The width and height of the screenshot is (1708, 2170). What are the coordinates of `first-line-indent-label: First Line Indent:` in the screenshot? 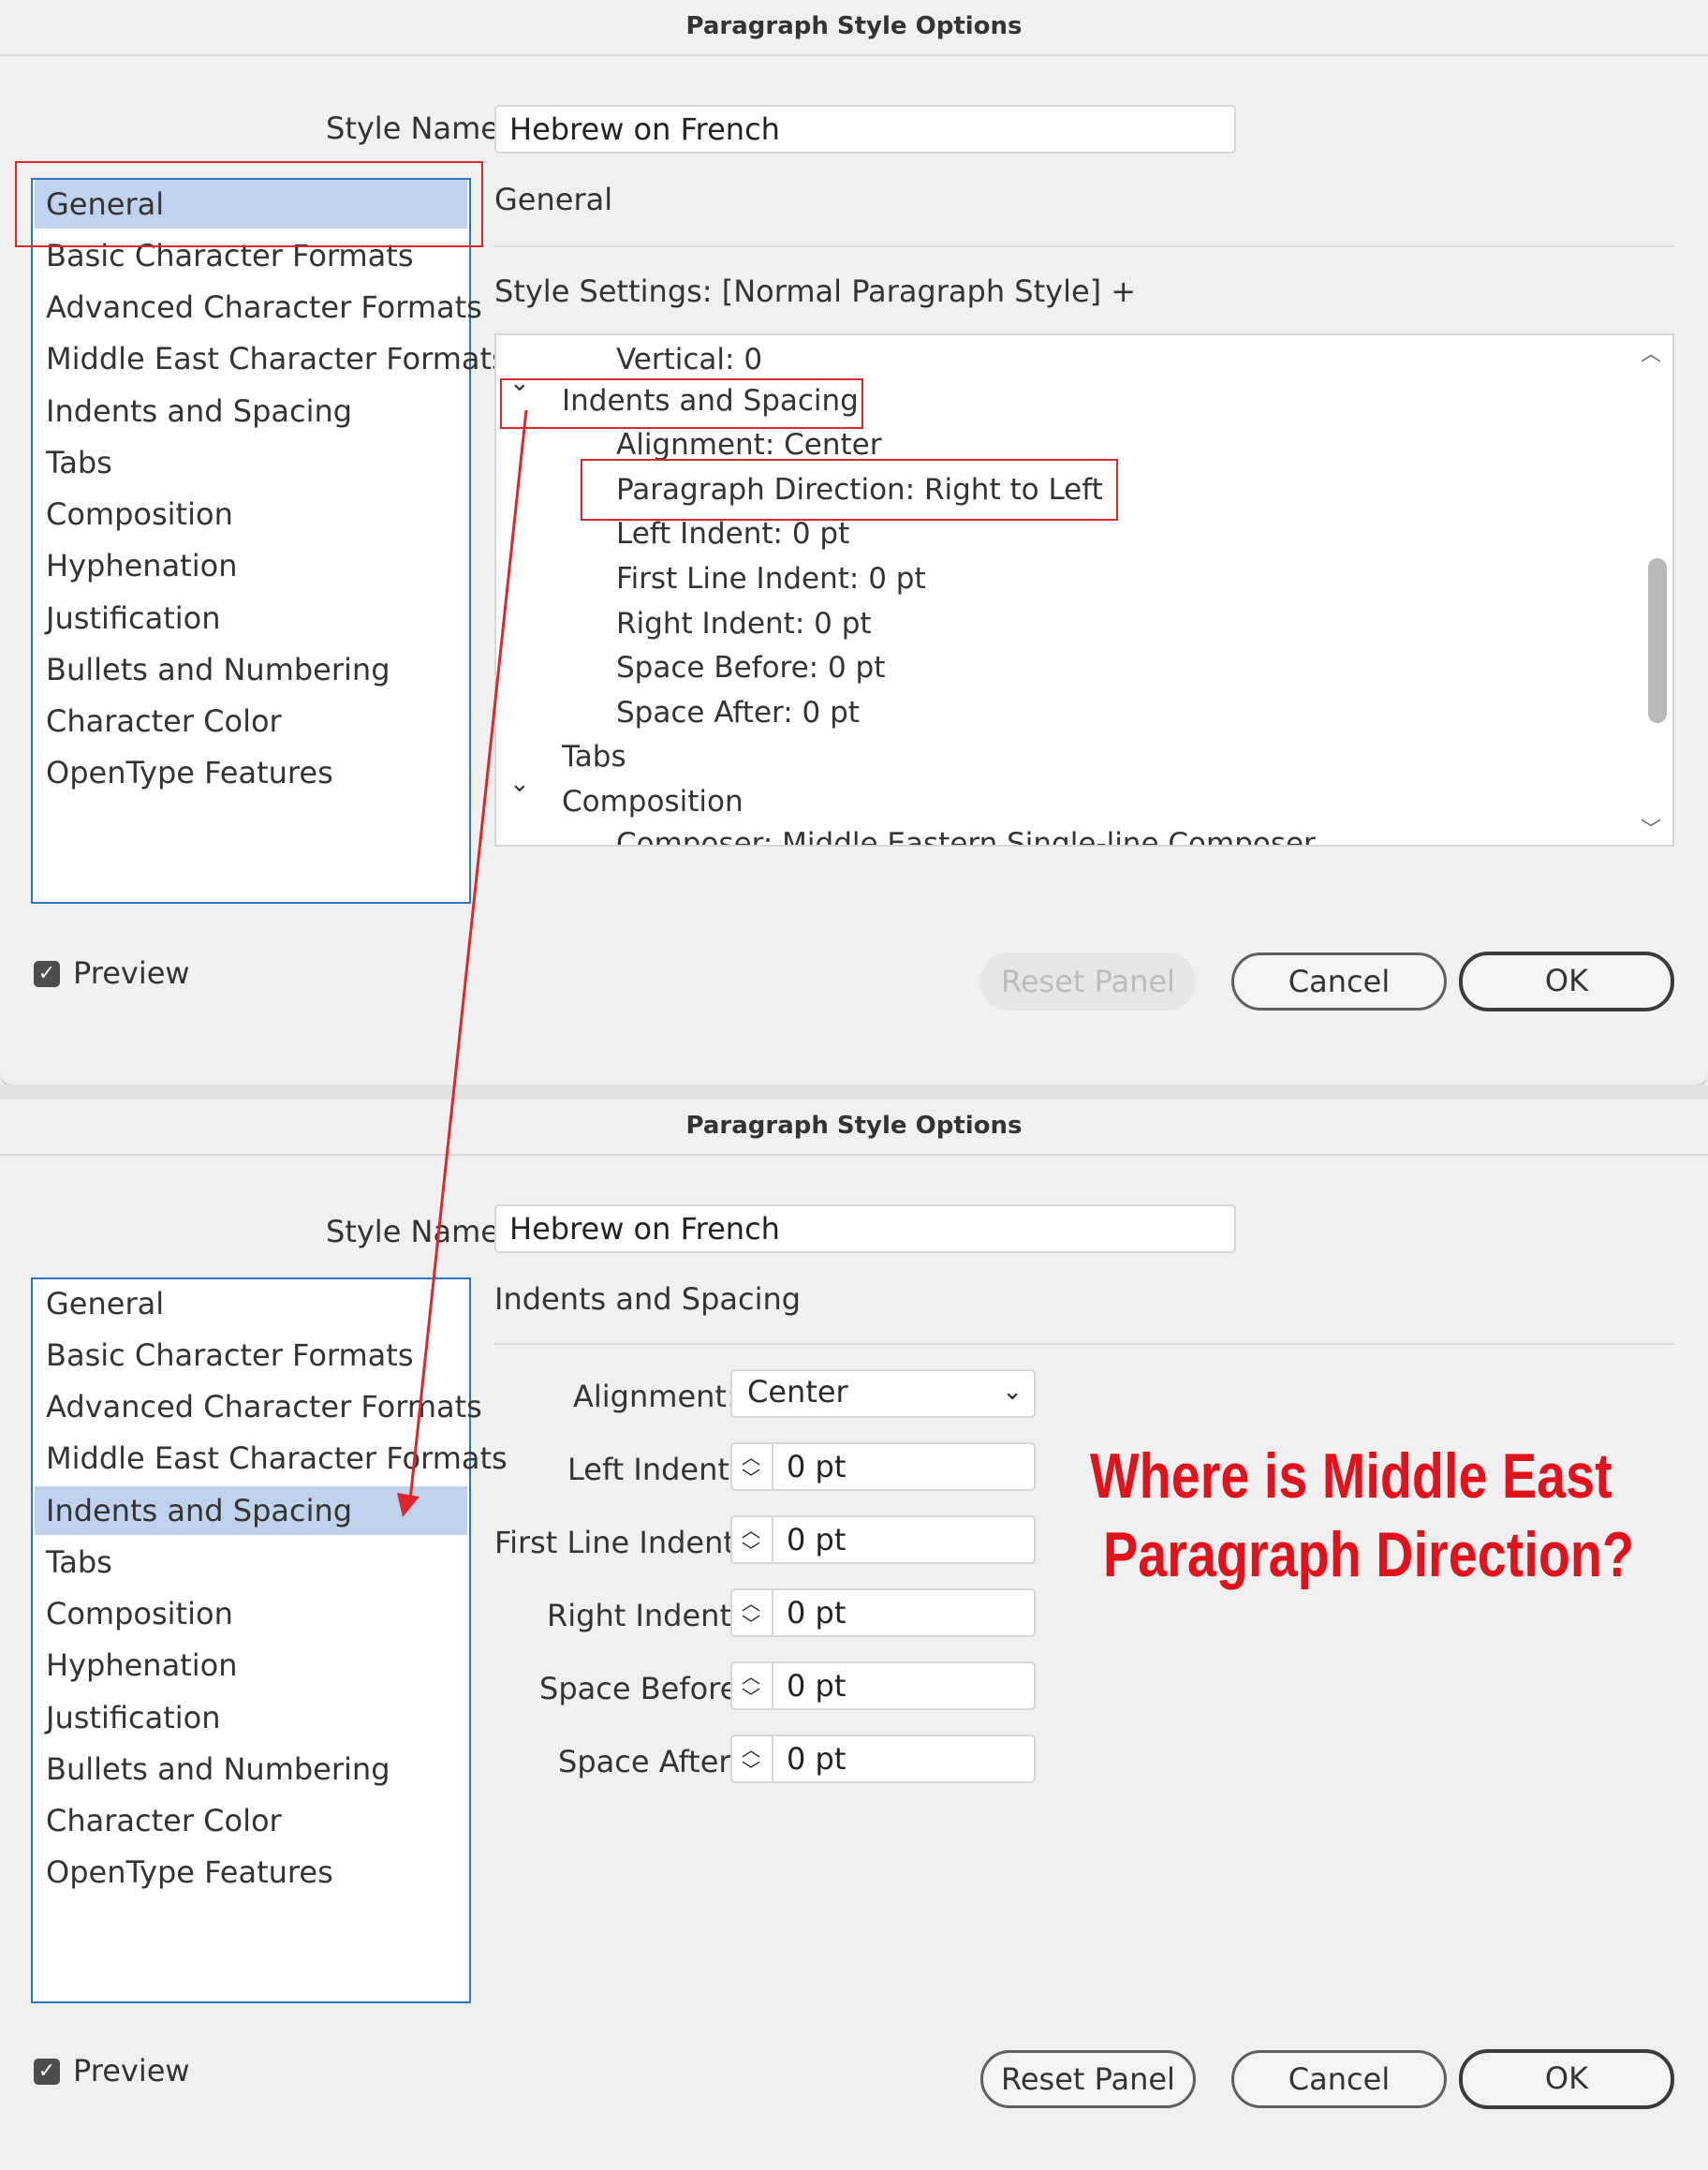 It's located at (619, 1542).